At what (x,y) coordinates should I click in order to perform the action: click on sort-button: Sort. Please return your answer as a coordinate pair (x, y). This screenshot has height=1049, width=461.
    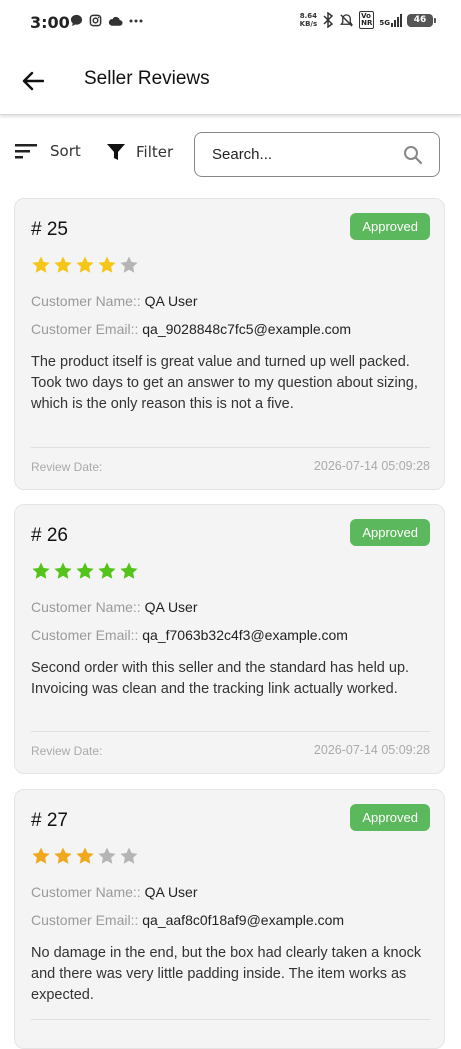
    Looking at the image, I should click on (47, 151).